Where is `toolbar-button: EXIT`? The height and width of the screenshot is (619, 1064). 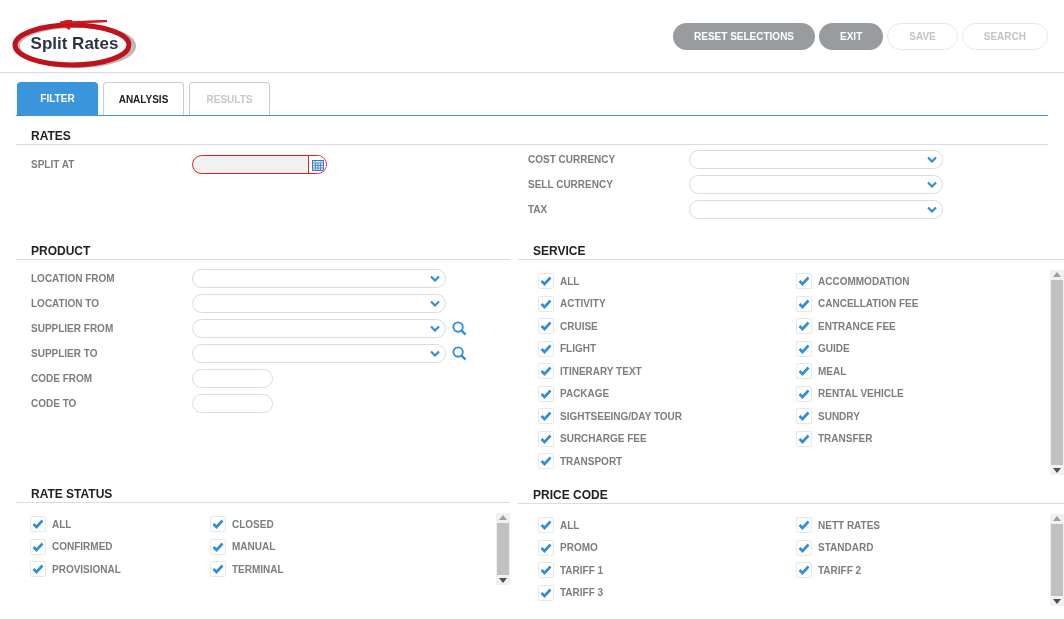
toolbar-button: EXIT is located at coordinates (851, 36).